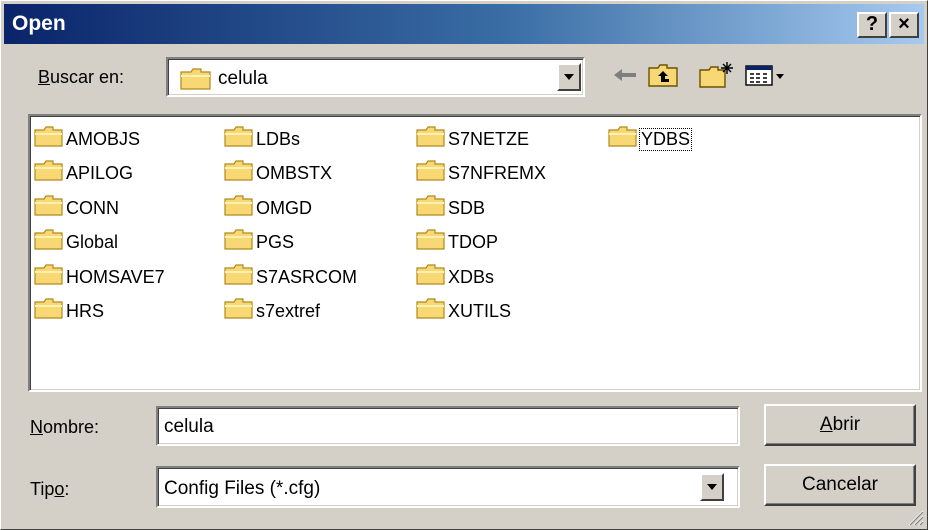  I want to click on list-item: S7NFREMX, so click(481, 174).